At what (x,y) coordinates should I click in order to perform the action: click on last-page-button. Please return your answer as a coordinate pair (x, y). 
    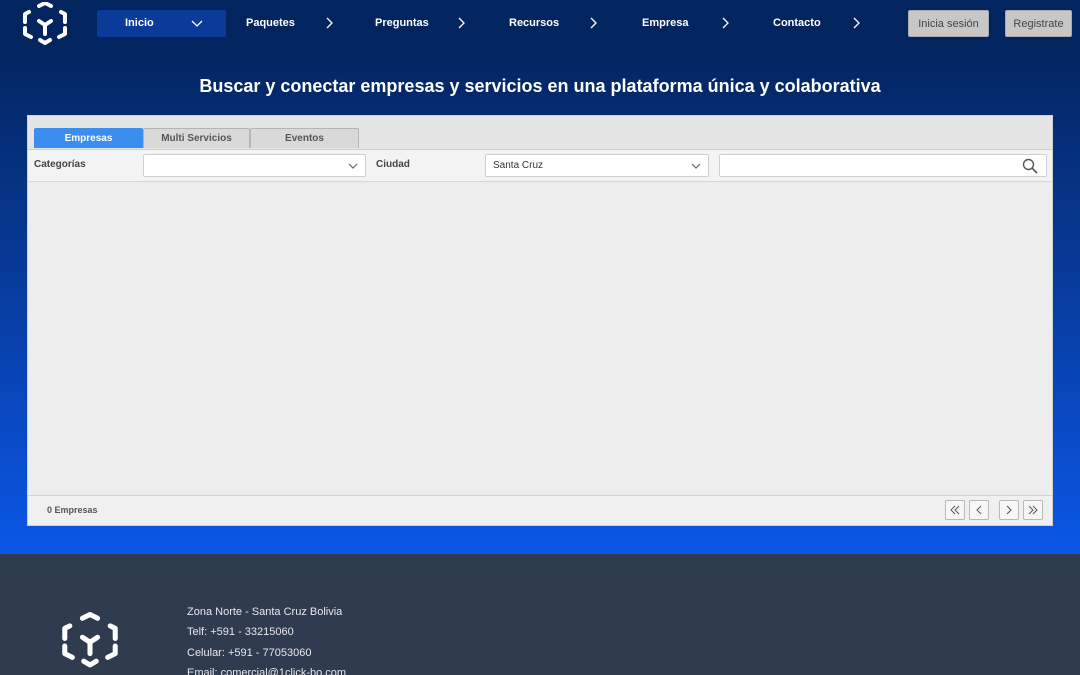
    Looking at the image, I should click on (1033, 510).